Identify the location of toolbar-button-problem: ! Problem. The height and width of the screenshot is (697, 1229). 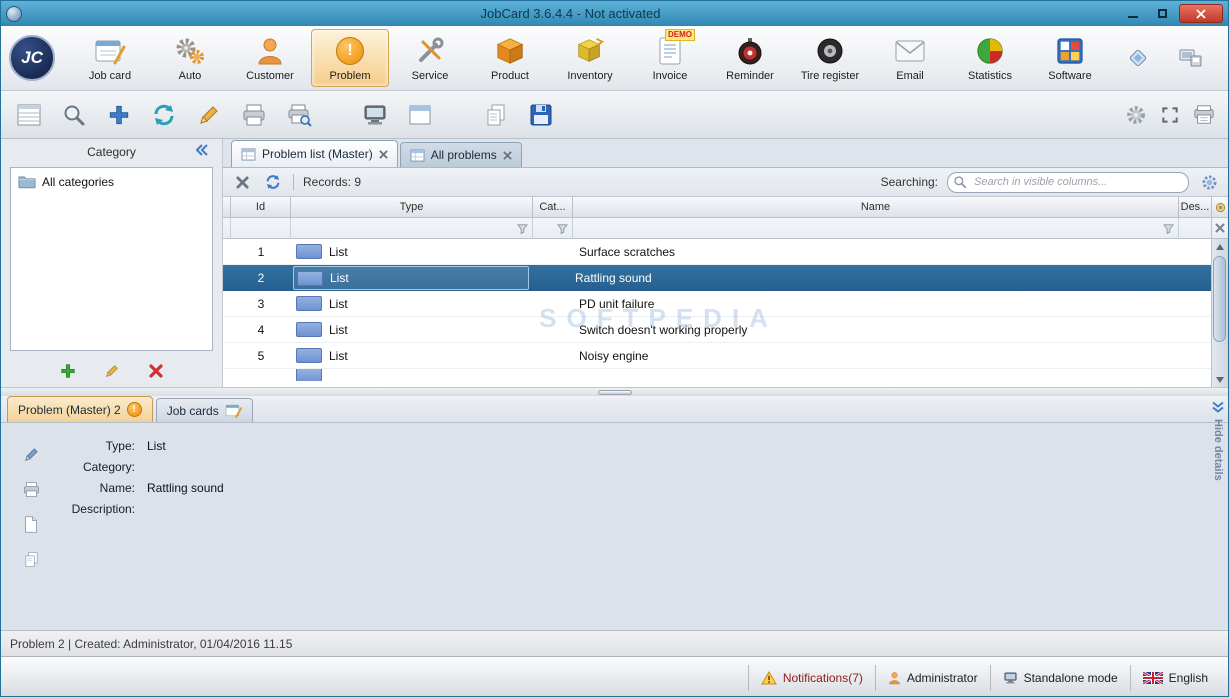
(350, 58).